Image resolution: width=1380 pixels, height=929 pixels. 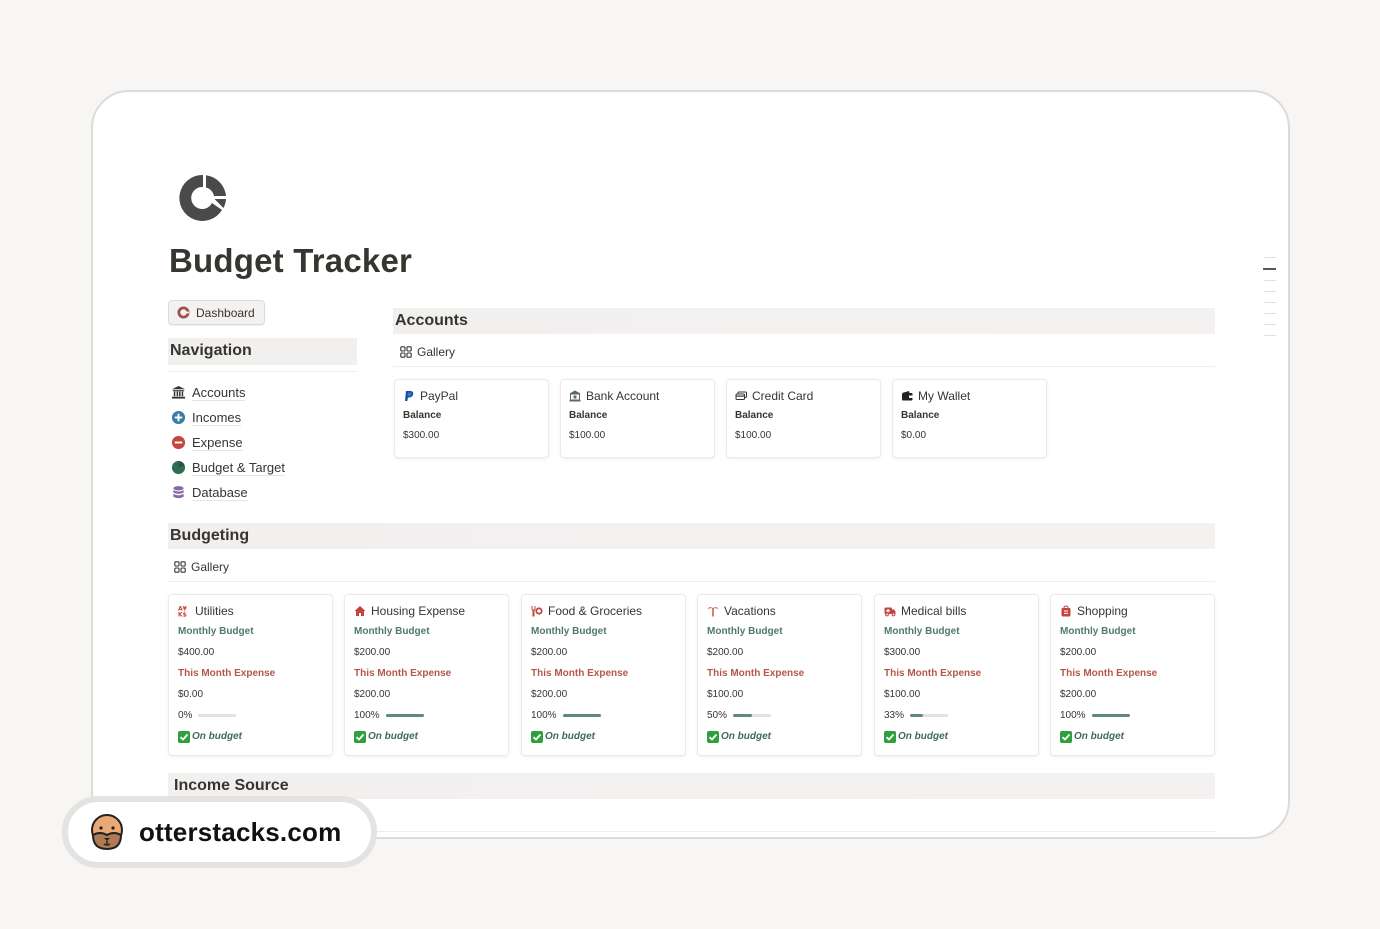 What do you see at coordinates (367, 715) in the screenshot?
I see `percent-used-label: 100%` at bounding box center [367, 715].